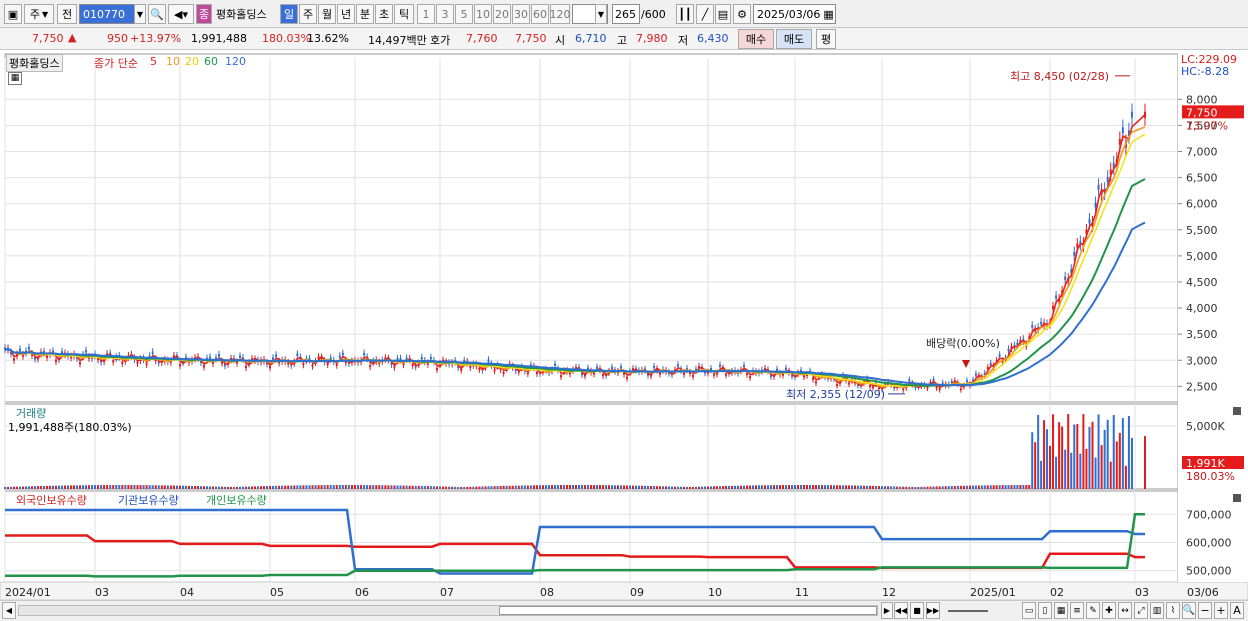 The image size is (1248, 621). Describe the element at coordinates (116, 63) in the screenshot. I see `ma-legend-prefix: 종가 단순` at that location.